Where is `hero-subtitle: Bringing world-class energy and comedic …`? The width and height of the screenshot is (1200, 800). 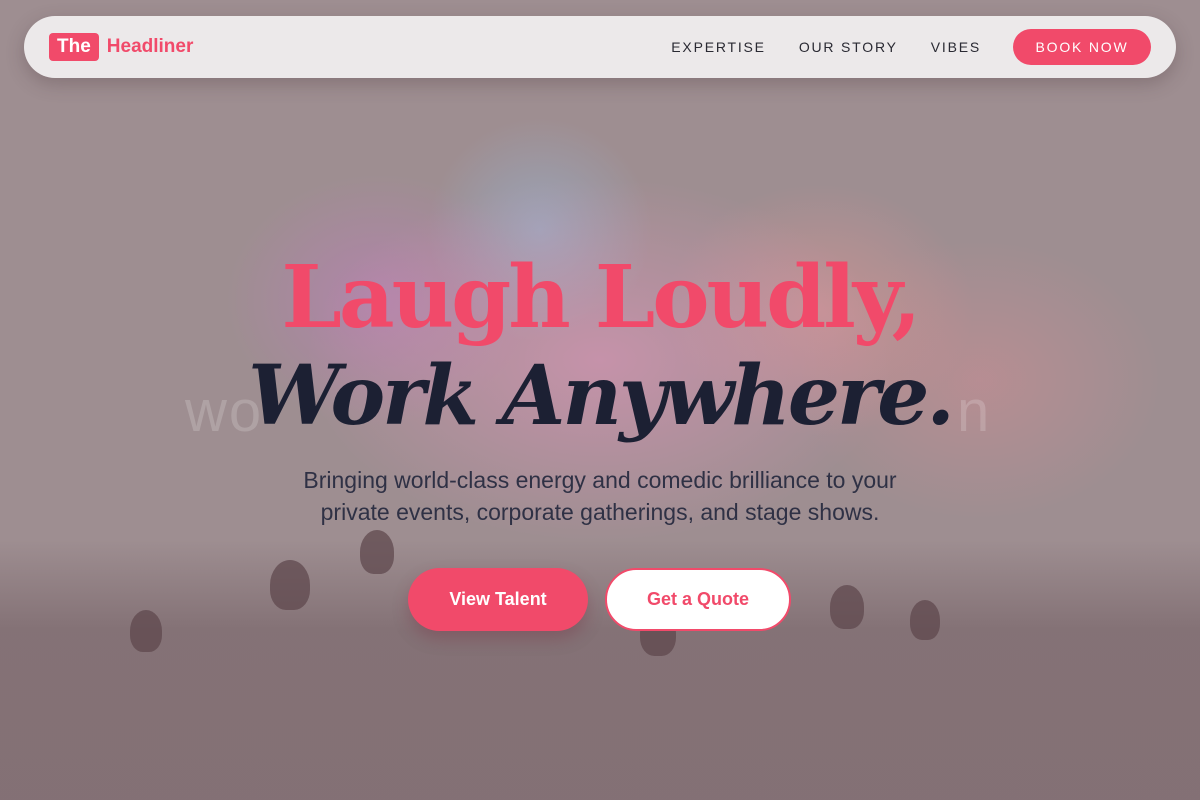 hero-subtitle: Bringing world-class energy and comedic … is located at coordinates (600, 496).